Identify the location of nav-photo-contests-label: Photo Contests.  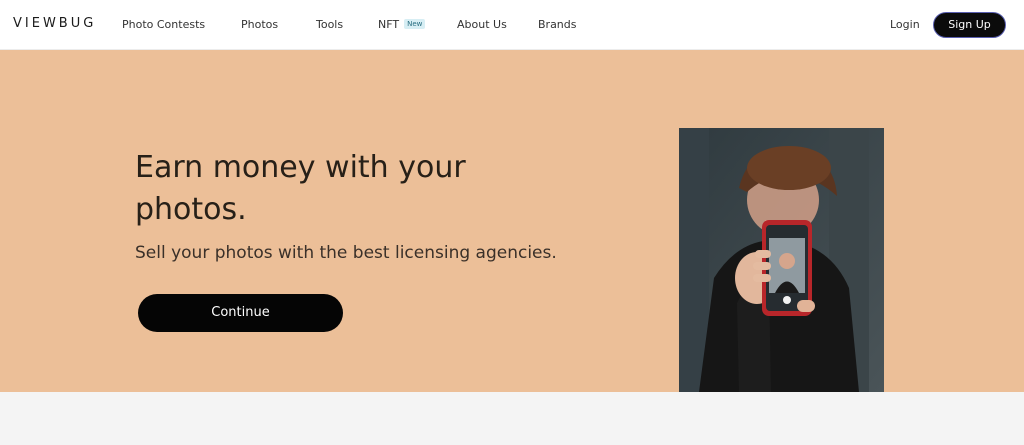
(164, 24).